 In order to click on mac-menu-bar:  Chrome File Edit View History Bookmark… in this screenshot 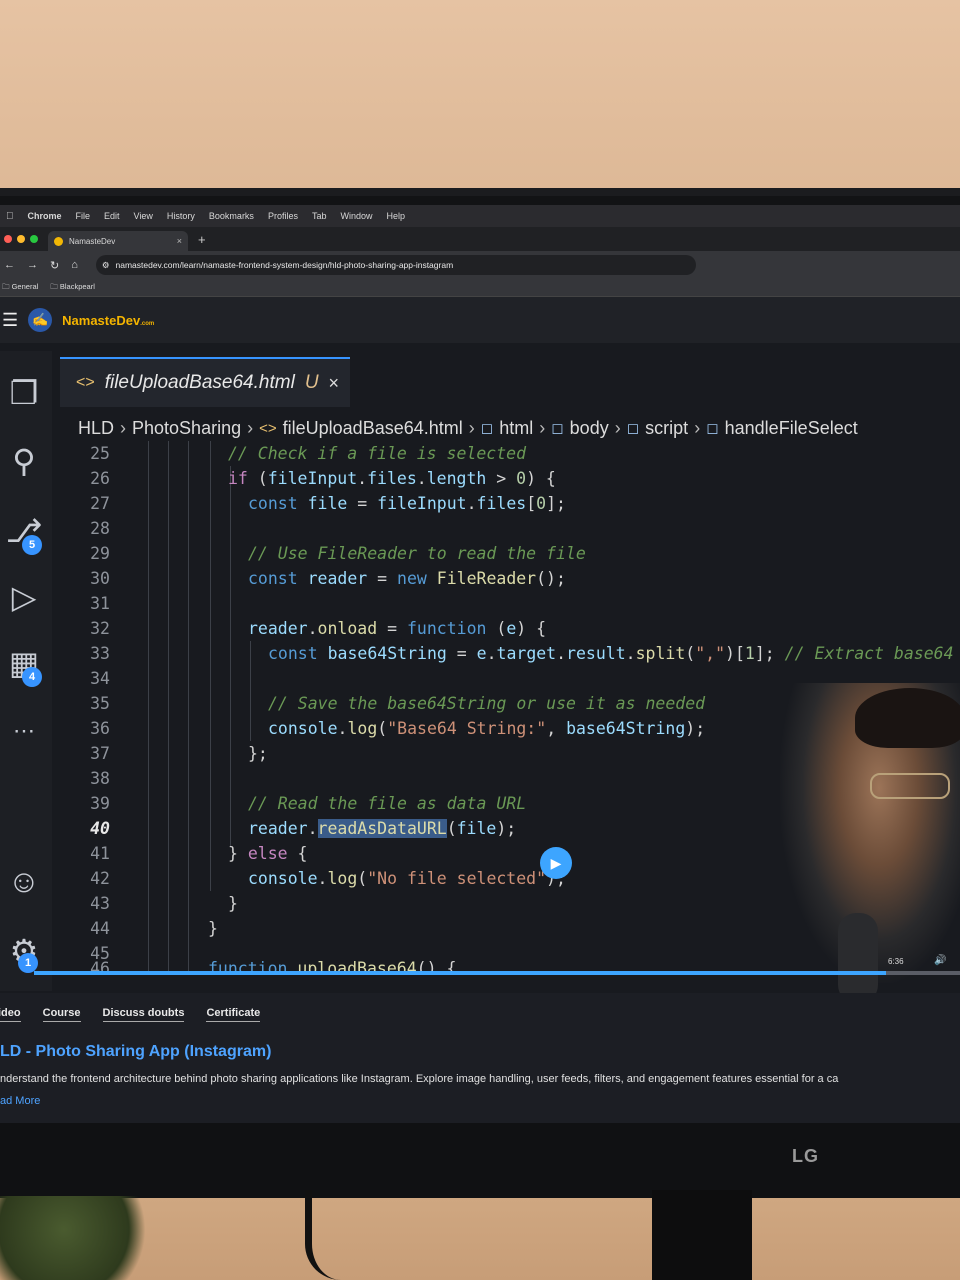, I will do `click(480, 216)`.